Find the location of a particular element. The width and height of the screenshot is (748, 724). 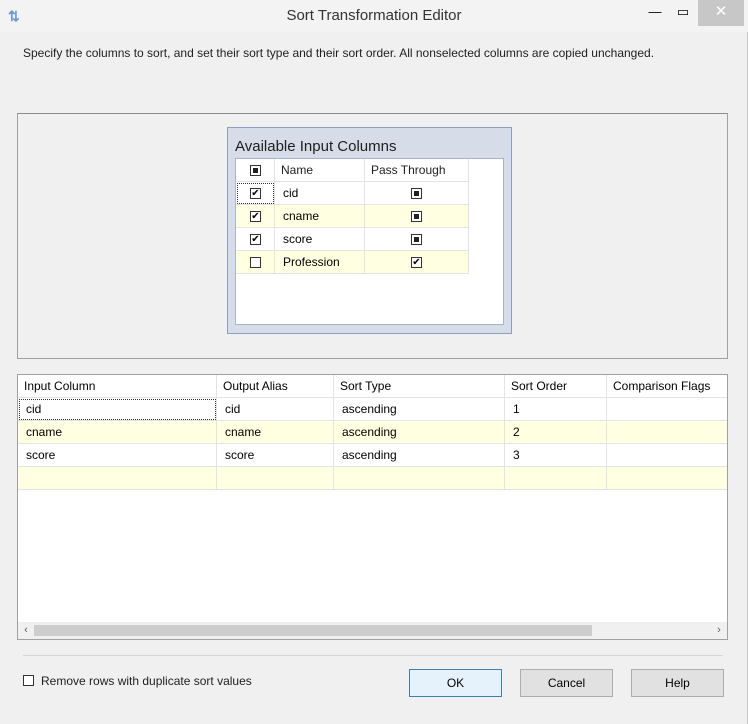

output-alias-header: Output Alias is located at coordinates (275, 386).